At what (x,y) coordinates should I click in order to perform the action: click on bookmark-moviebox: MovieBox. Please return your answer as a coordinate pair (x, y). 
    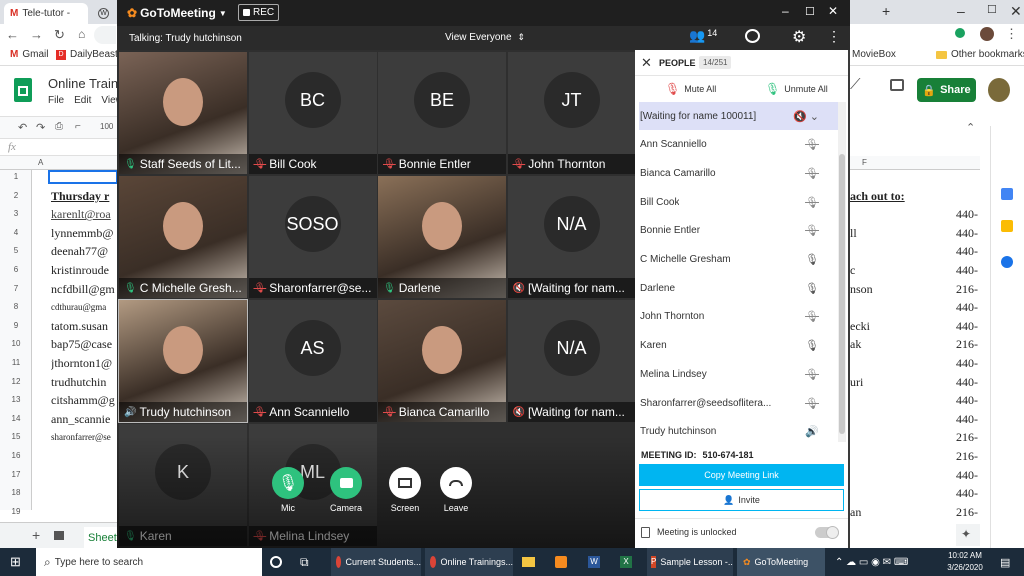
    Looking at the image, I should click on (874, 54).